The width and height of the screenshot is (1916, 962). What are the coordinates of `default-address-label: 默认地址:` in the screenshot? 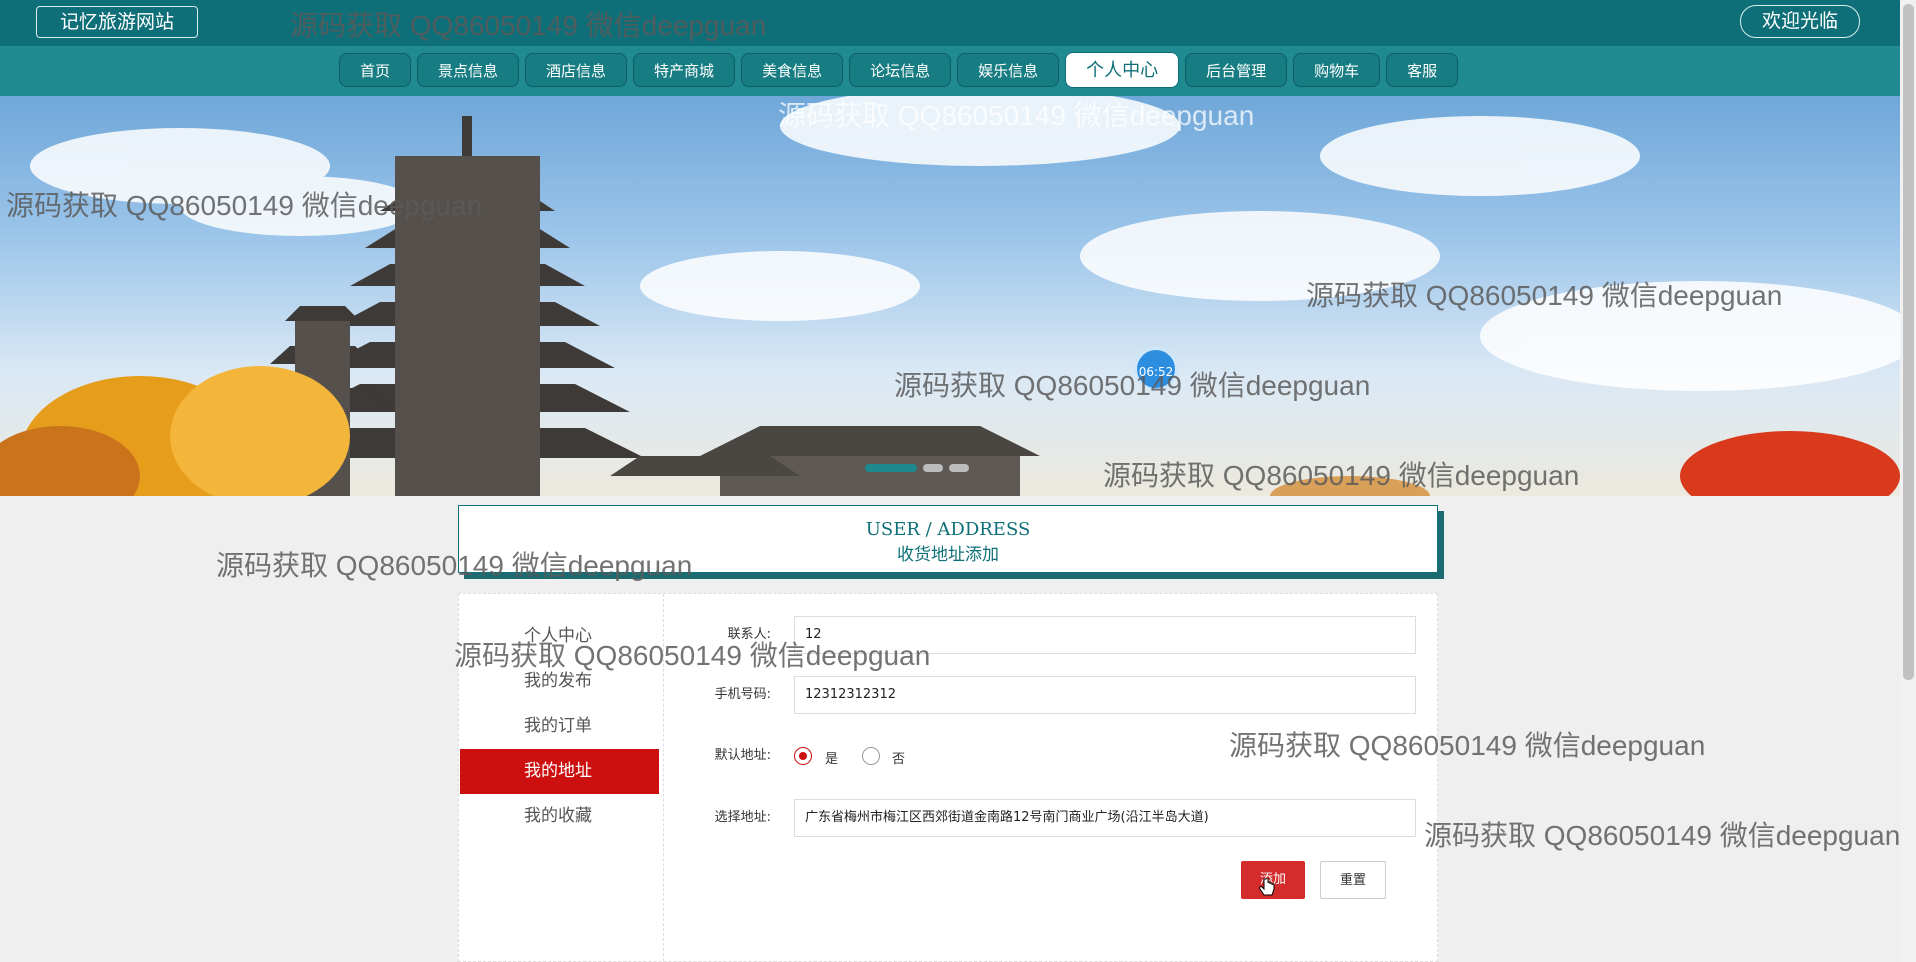 It's located at (742, 755).